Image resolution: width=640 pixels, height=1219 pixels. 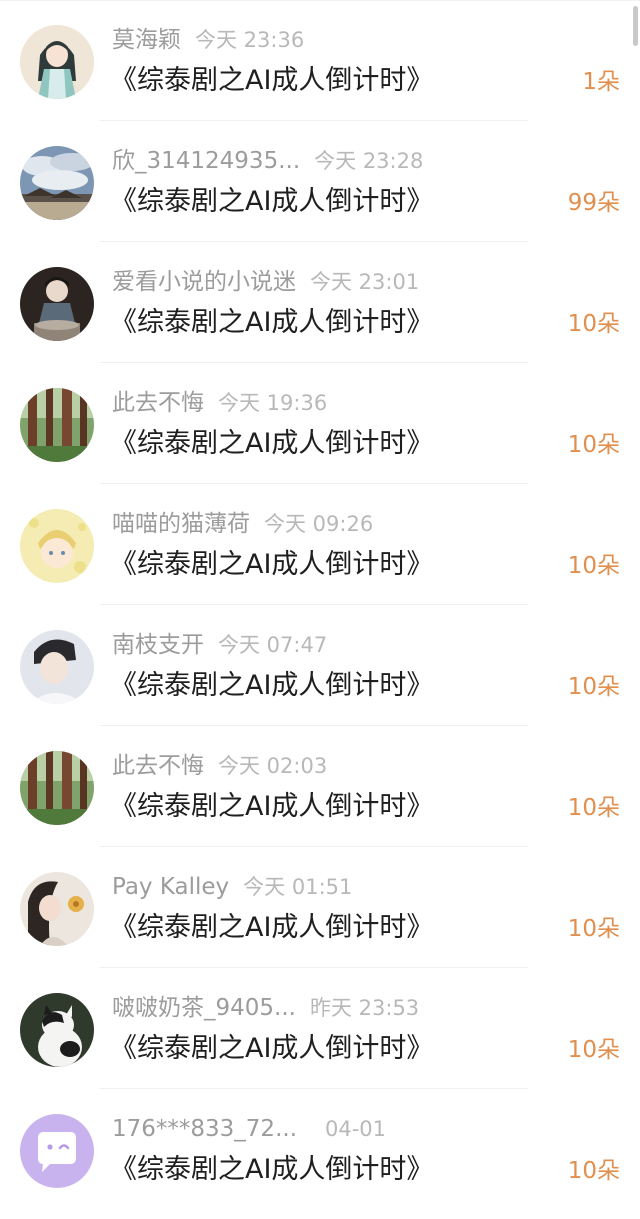 I want to click on doll-figure-avatar-icon, so click(x=57, y=304).